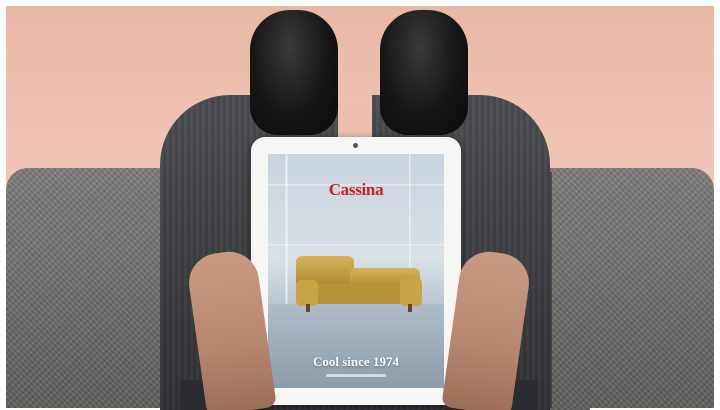 This screenshot has height=410, width=720. I want to click on sofa-cushion-right, so click(631, 288).